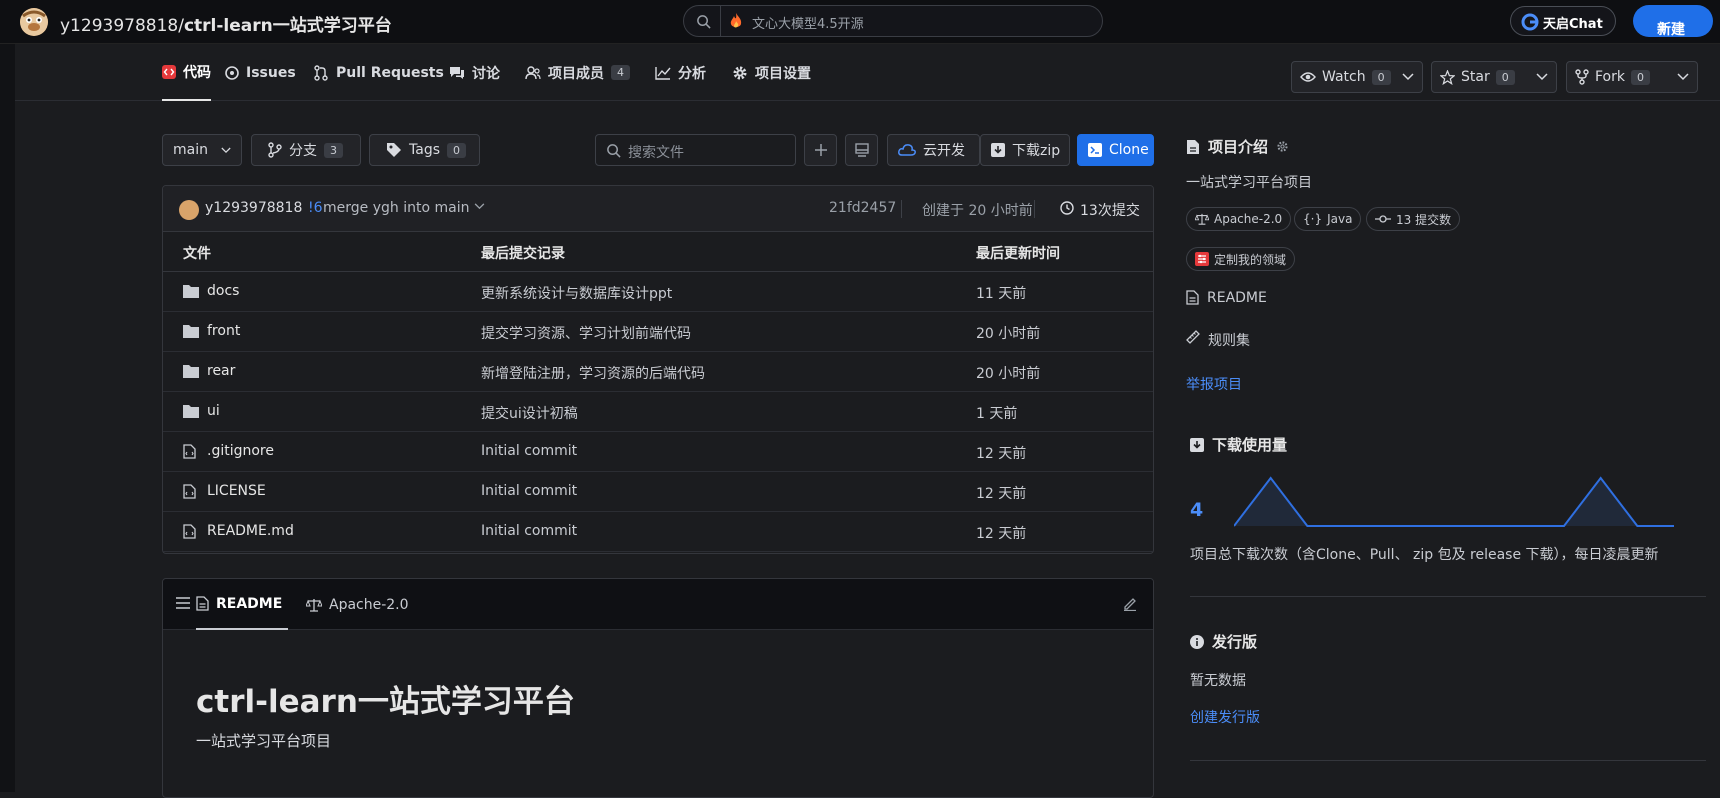 This screenshot has width=1720, height=798. I want to click on repo-owner: y1293978818/, so click(122, 26).